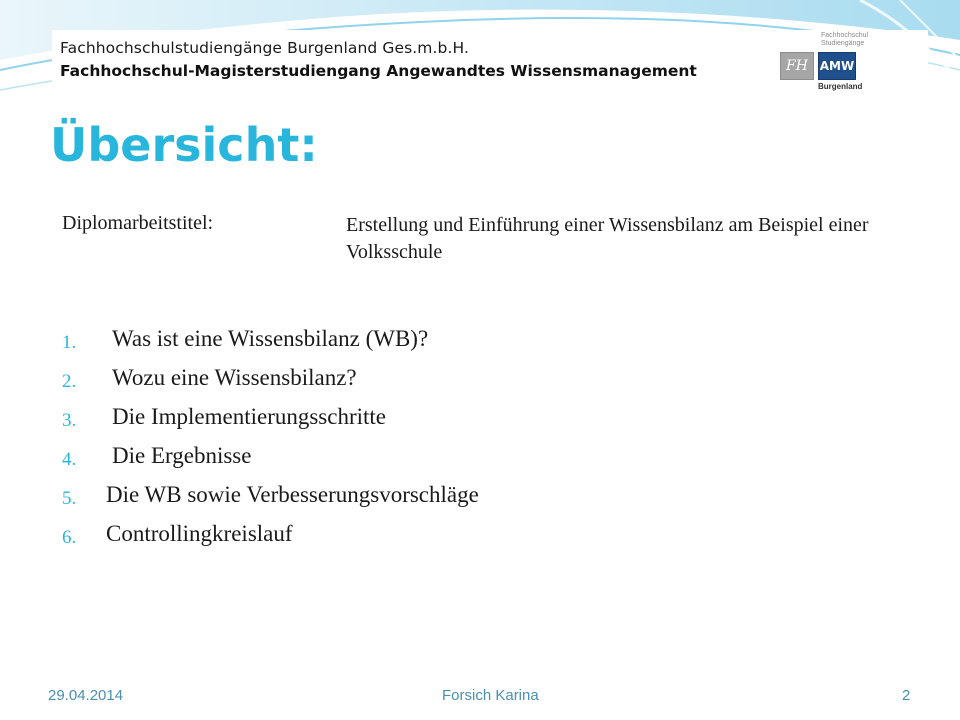 This screenshot has width=960, height=720. What do you see at coordinates (69, 537) in the screenshot?
I see `agenda-number: 6.` at bounding box center [69, 537].